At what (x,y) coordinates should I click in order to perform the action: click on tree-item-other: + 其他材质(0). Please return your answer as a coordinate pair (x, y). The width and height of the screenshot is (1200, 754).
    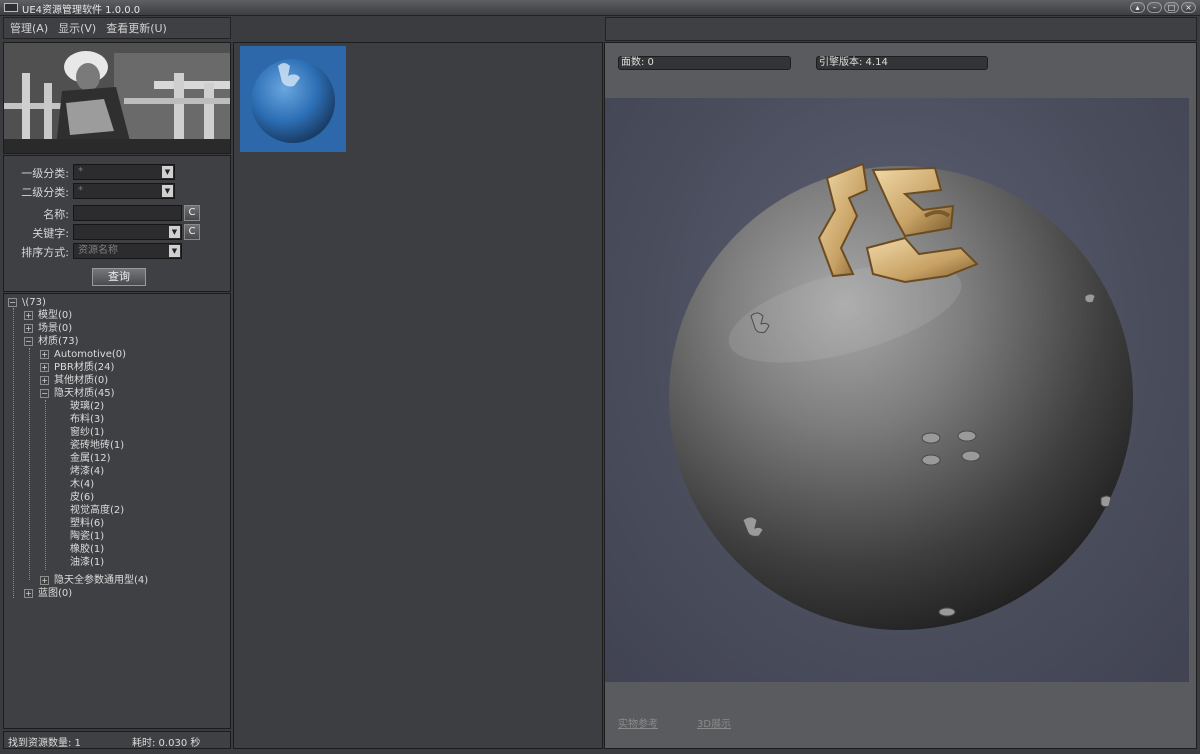
    Looking at the image, I should click on (74, 380).